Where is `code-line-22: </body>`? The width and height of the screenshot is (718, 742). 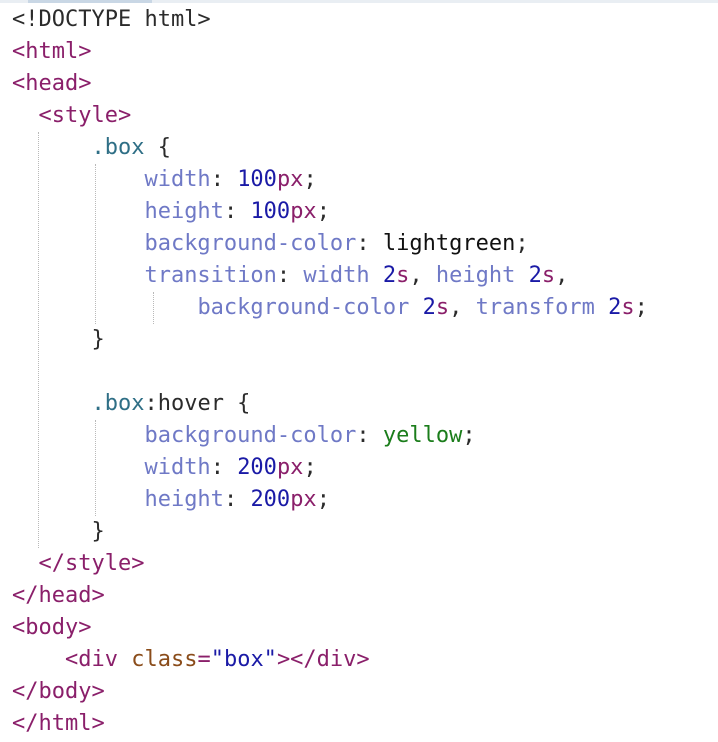 code-line-22: </body> is located at coordinates (58, 692).